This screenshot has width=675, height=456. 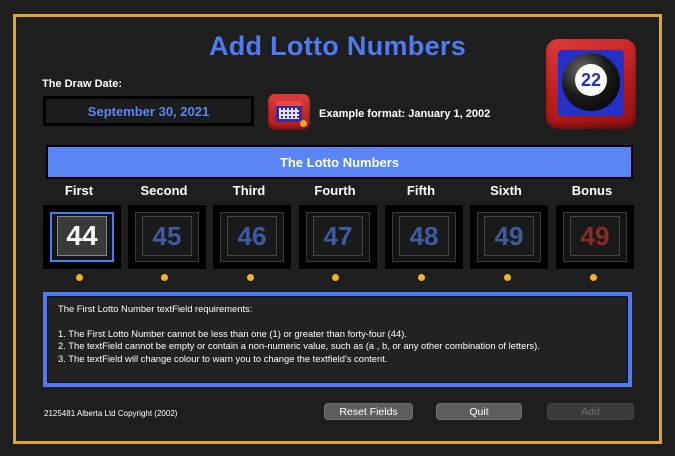 What do you see at coordinates (148, 111) in the screenshot?
I see `draw-date-field: September 30, 2021` at bounding box center [148, 111].